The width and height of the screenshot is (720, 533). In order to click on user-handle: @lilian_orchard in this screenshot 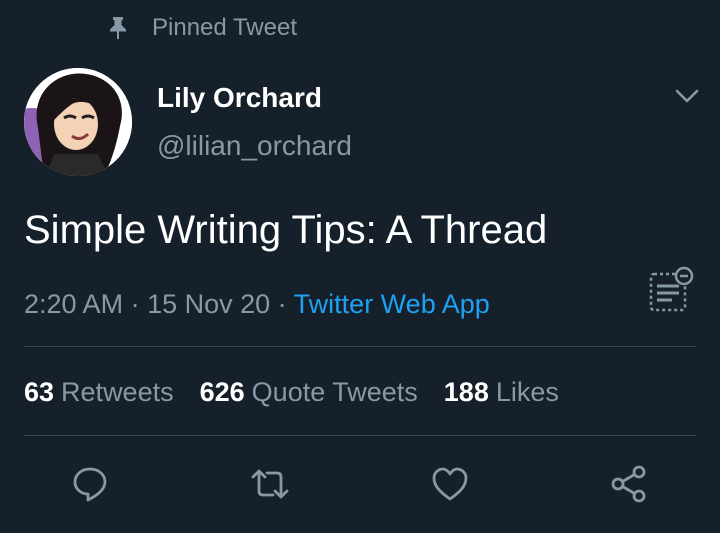, I will do `click(254, 146)`.